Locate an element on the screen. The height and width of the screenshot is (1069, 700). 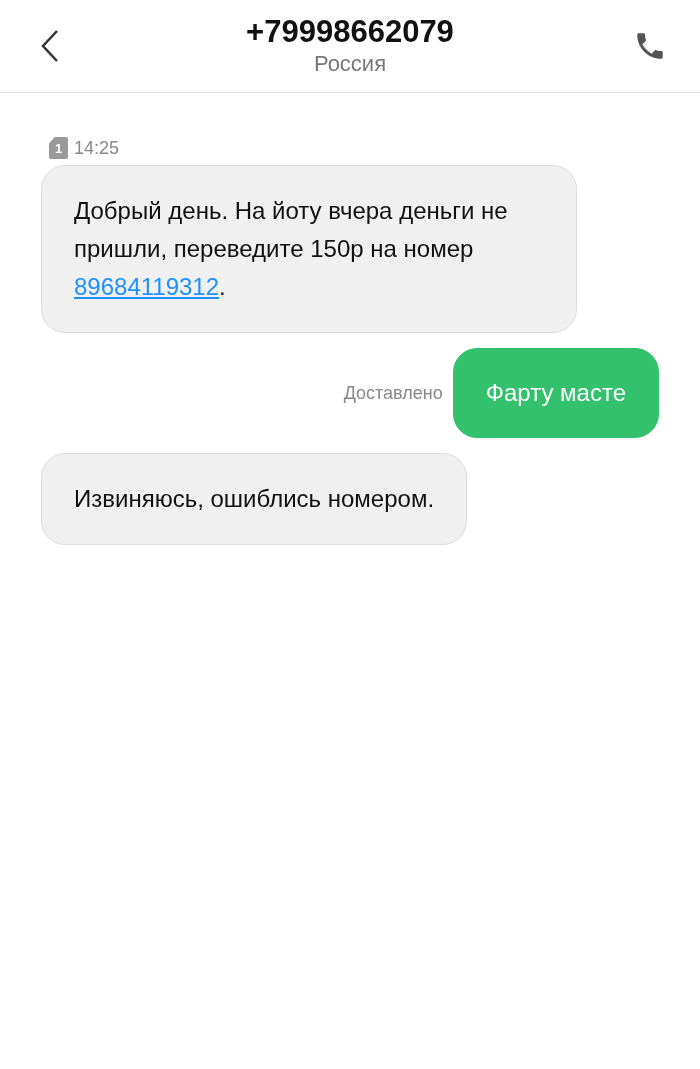
back-icon is located at coordinates (50, 46).